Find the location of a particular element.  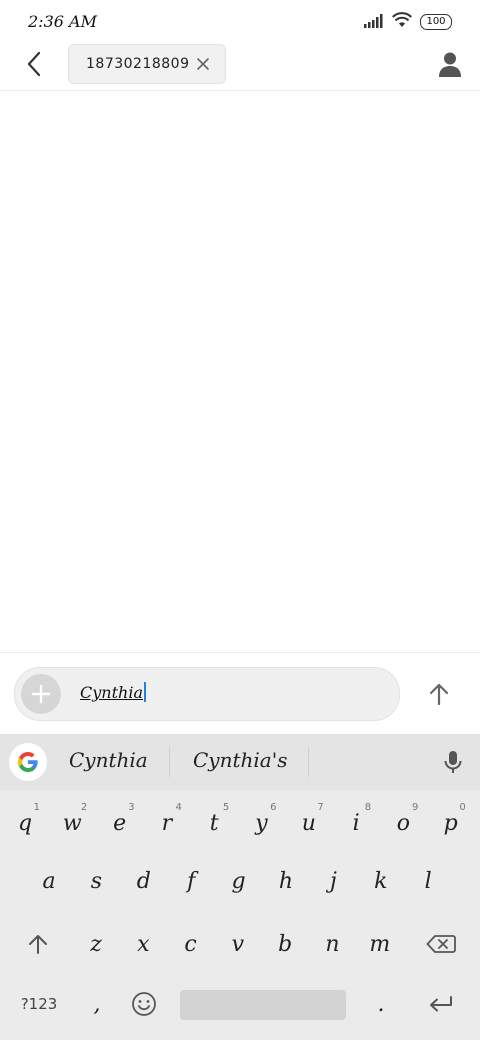

plus-icon is located at coordinates (41, 694).